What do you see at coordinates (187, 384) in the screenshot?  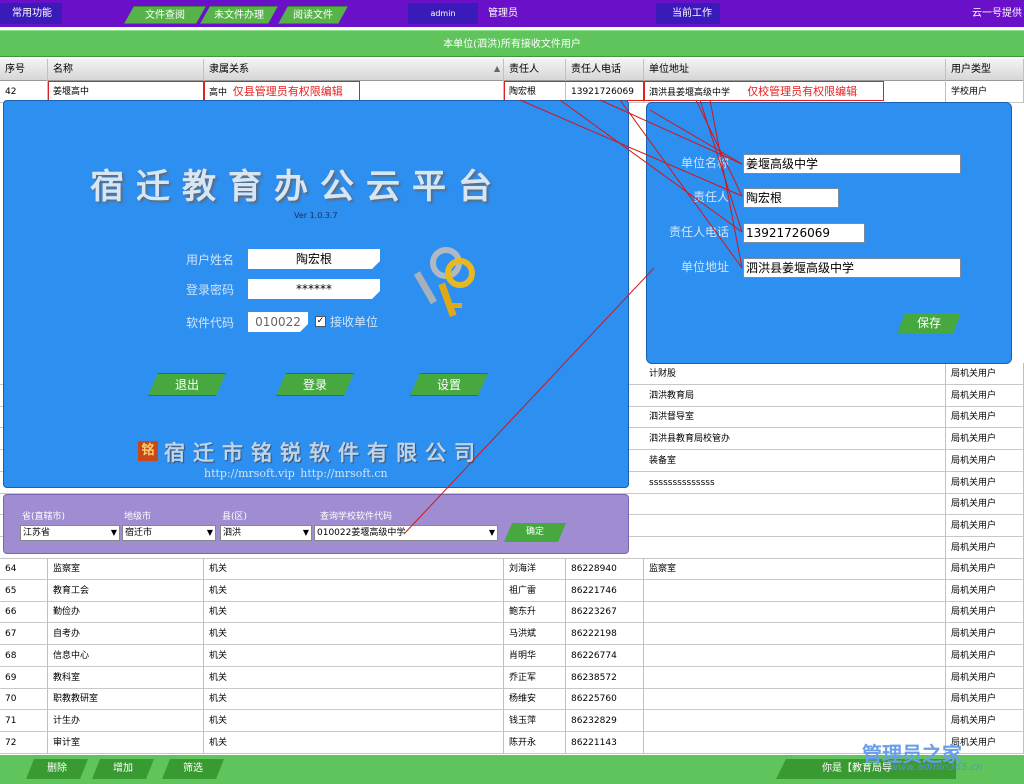 I see `exit-button: 退出` at bounding box center [187, 384].